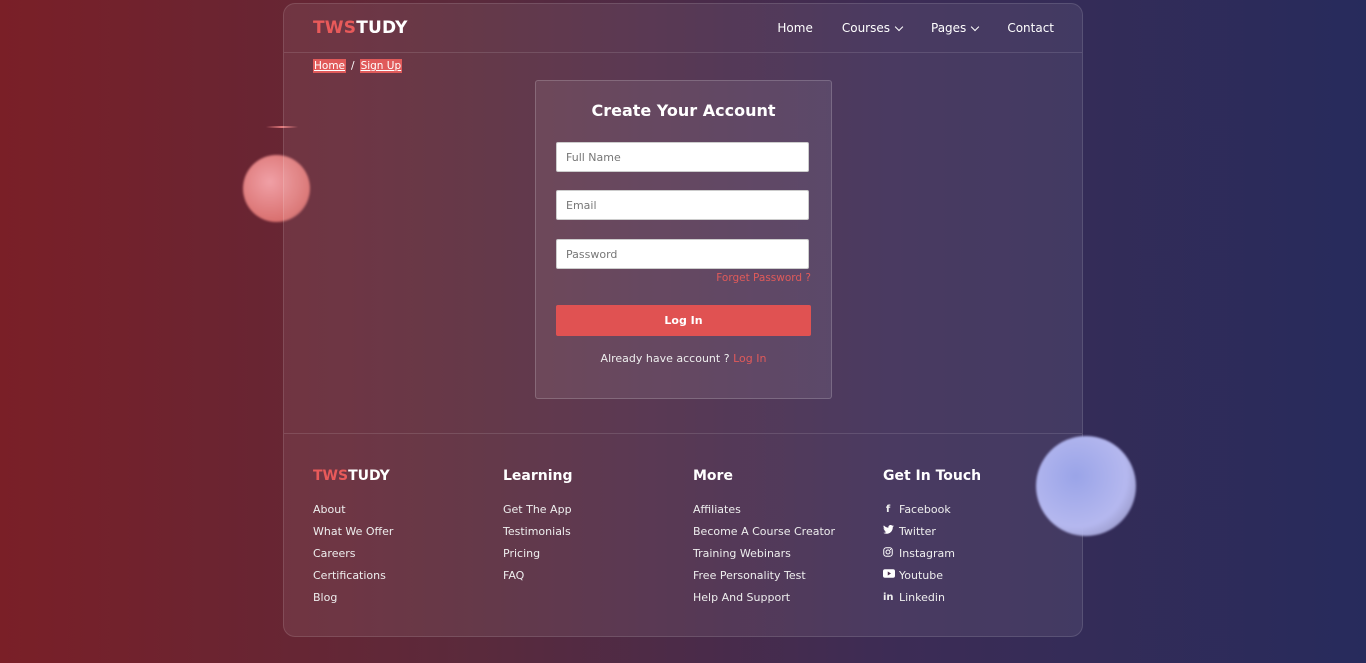  Describe the element at coordinates (865, 28) in the screenshot. I see `nav-courses-label: Courses` at that location.